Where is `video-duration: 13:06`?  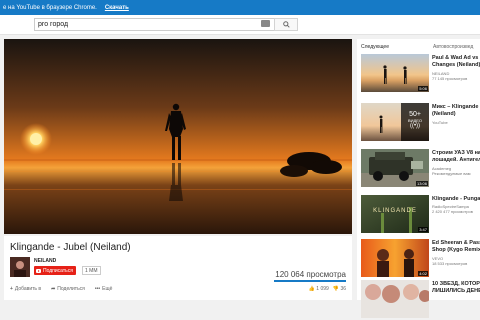 video-duration: 13:06 is located at coordinates (421, 183).